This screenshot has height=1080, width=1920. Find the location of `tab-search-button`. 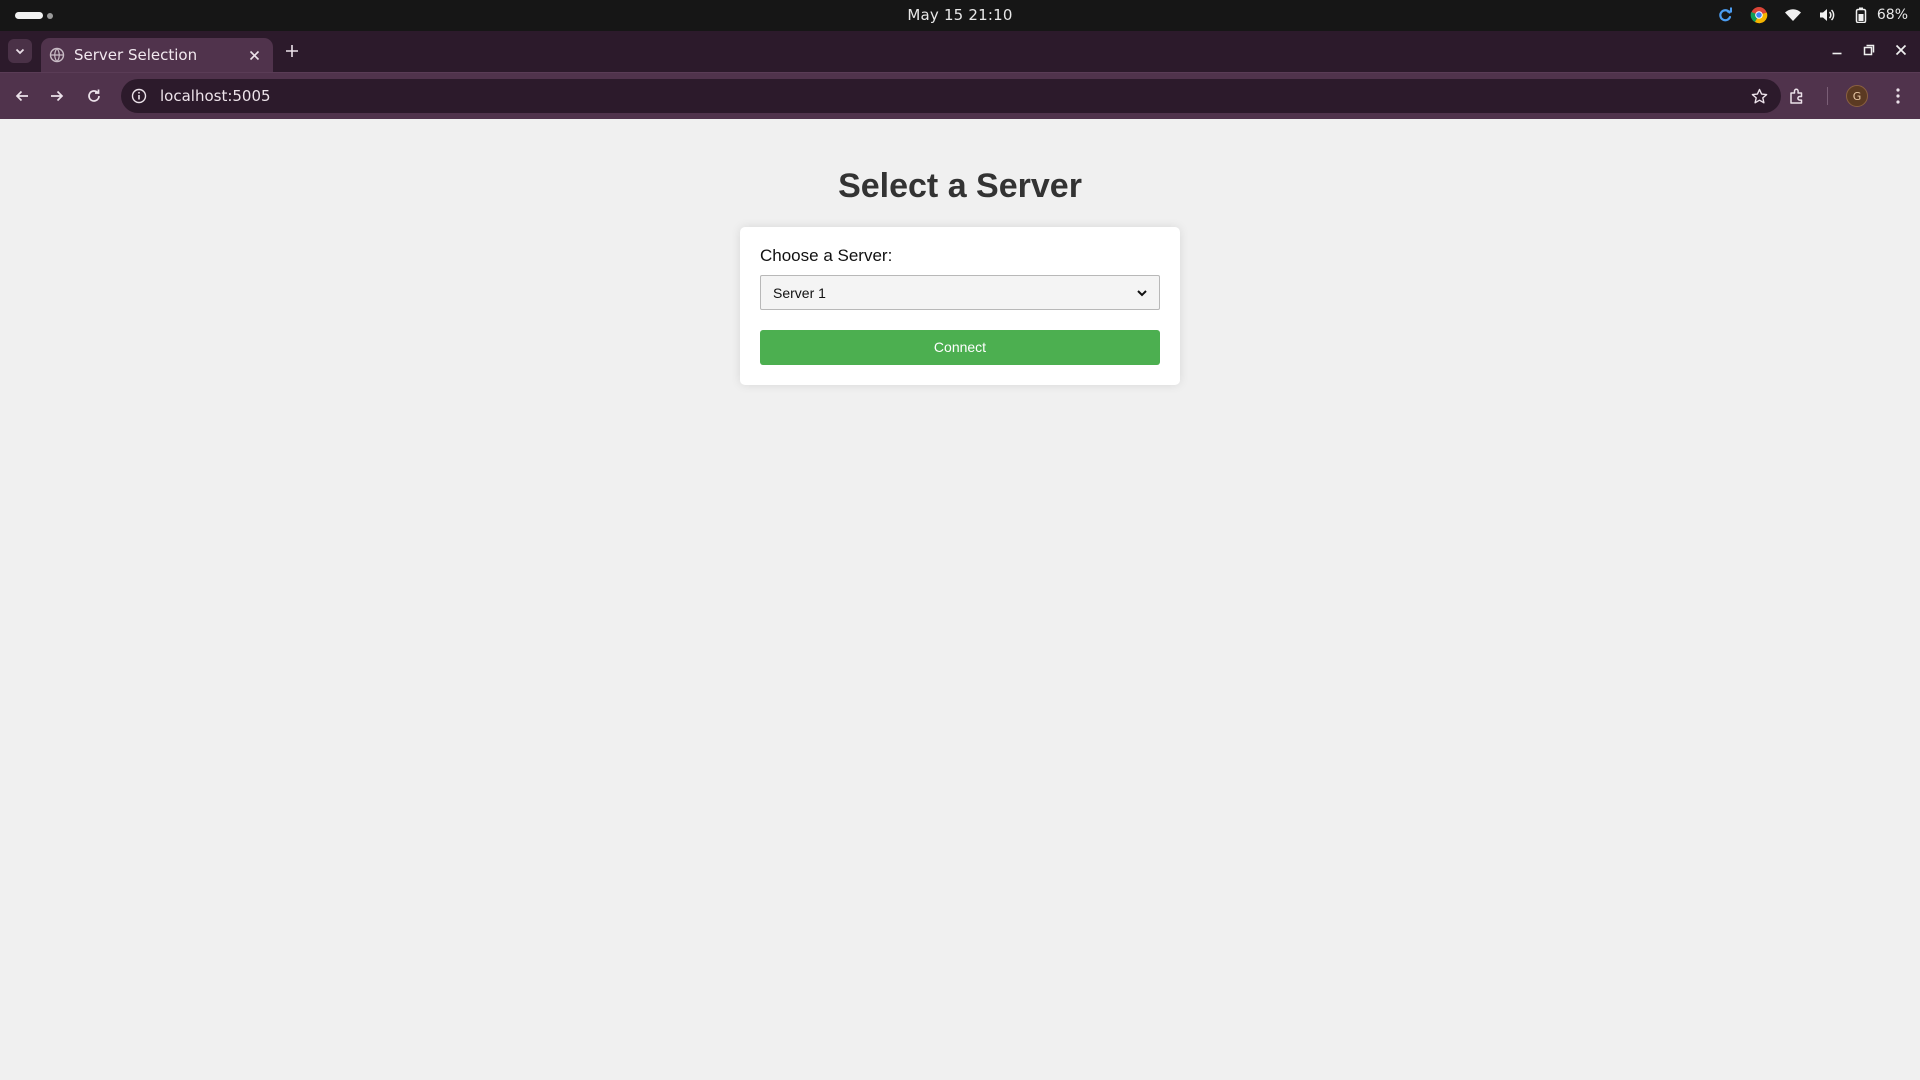

tab-search-button is located at coordinates (20, 51).